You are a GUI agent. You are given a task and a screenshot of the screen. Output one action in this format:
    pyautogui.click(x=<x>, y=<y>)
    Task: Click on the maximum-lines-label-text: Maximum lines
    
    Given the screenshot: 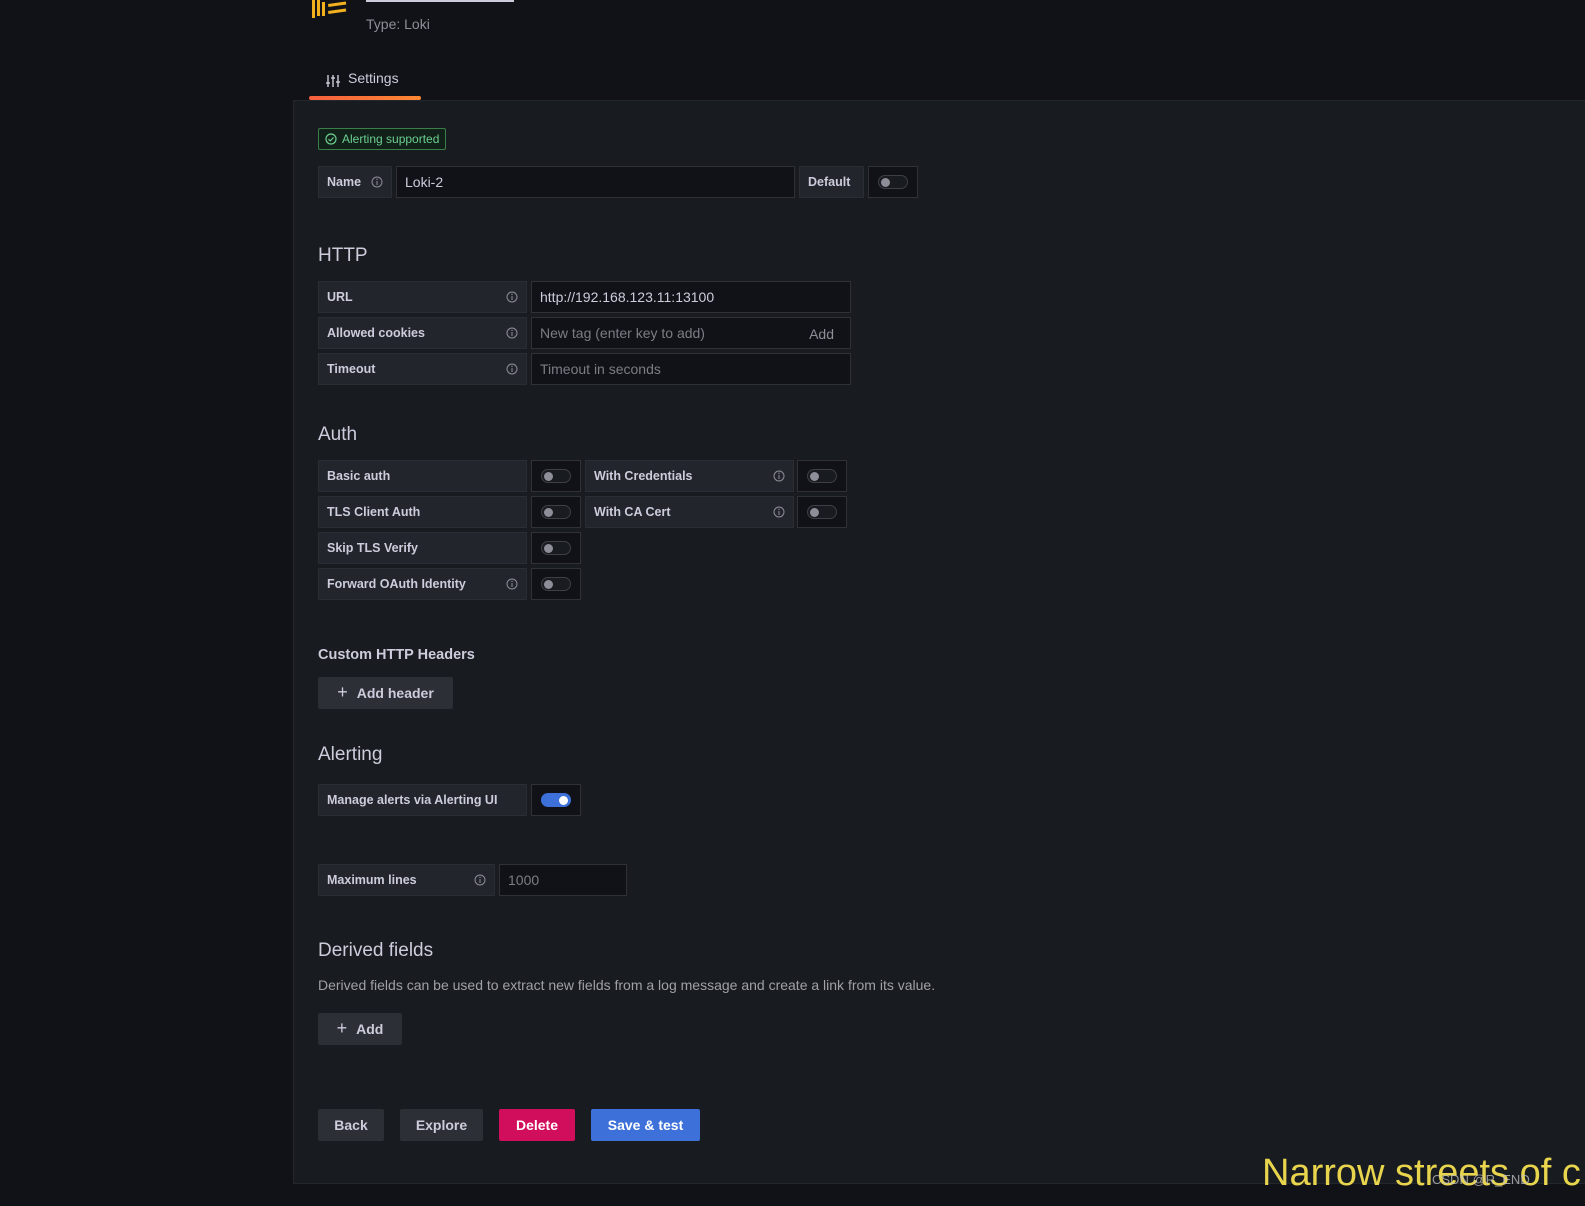 What is the action you would take?
    pyautogui.click(x=372, y=880)
    